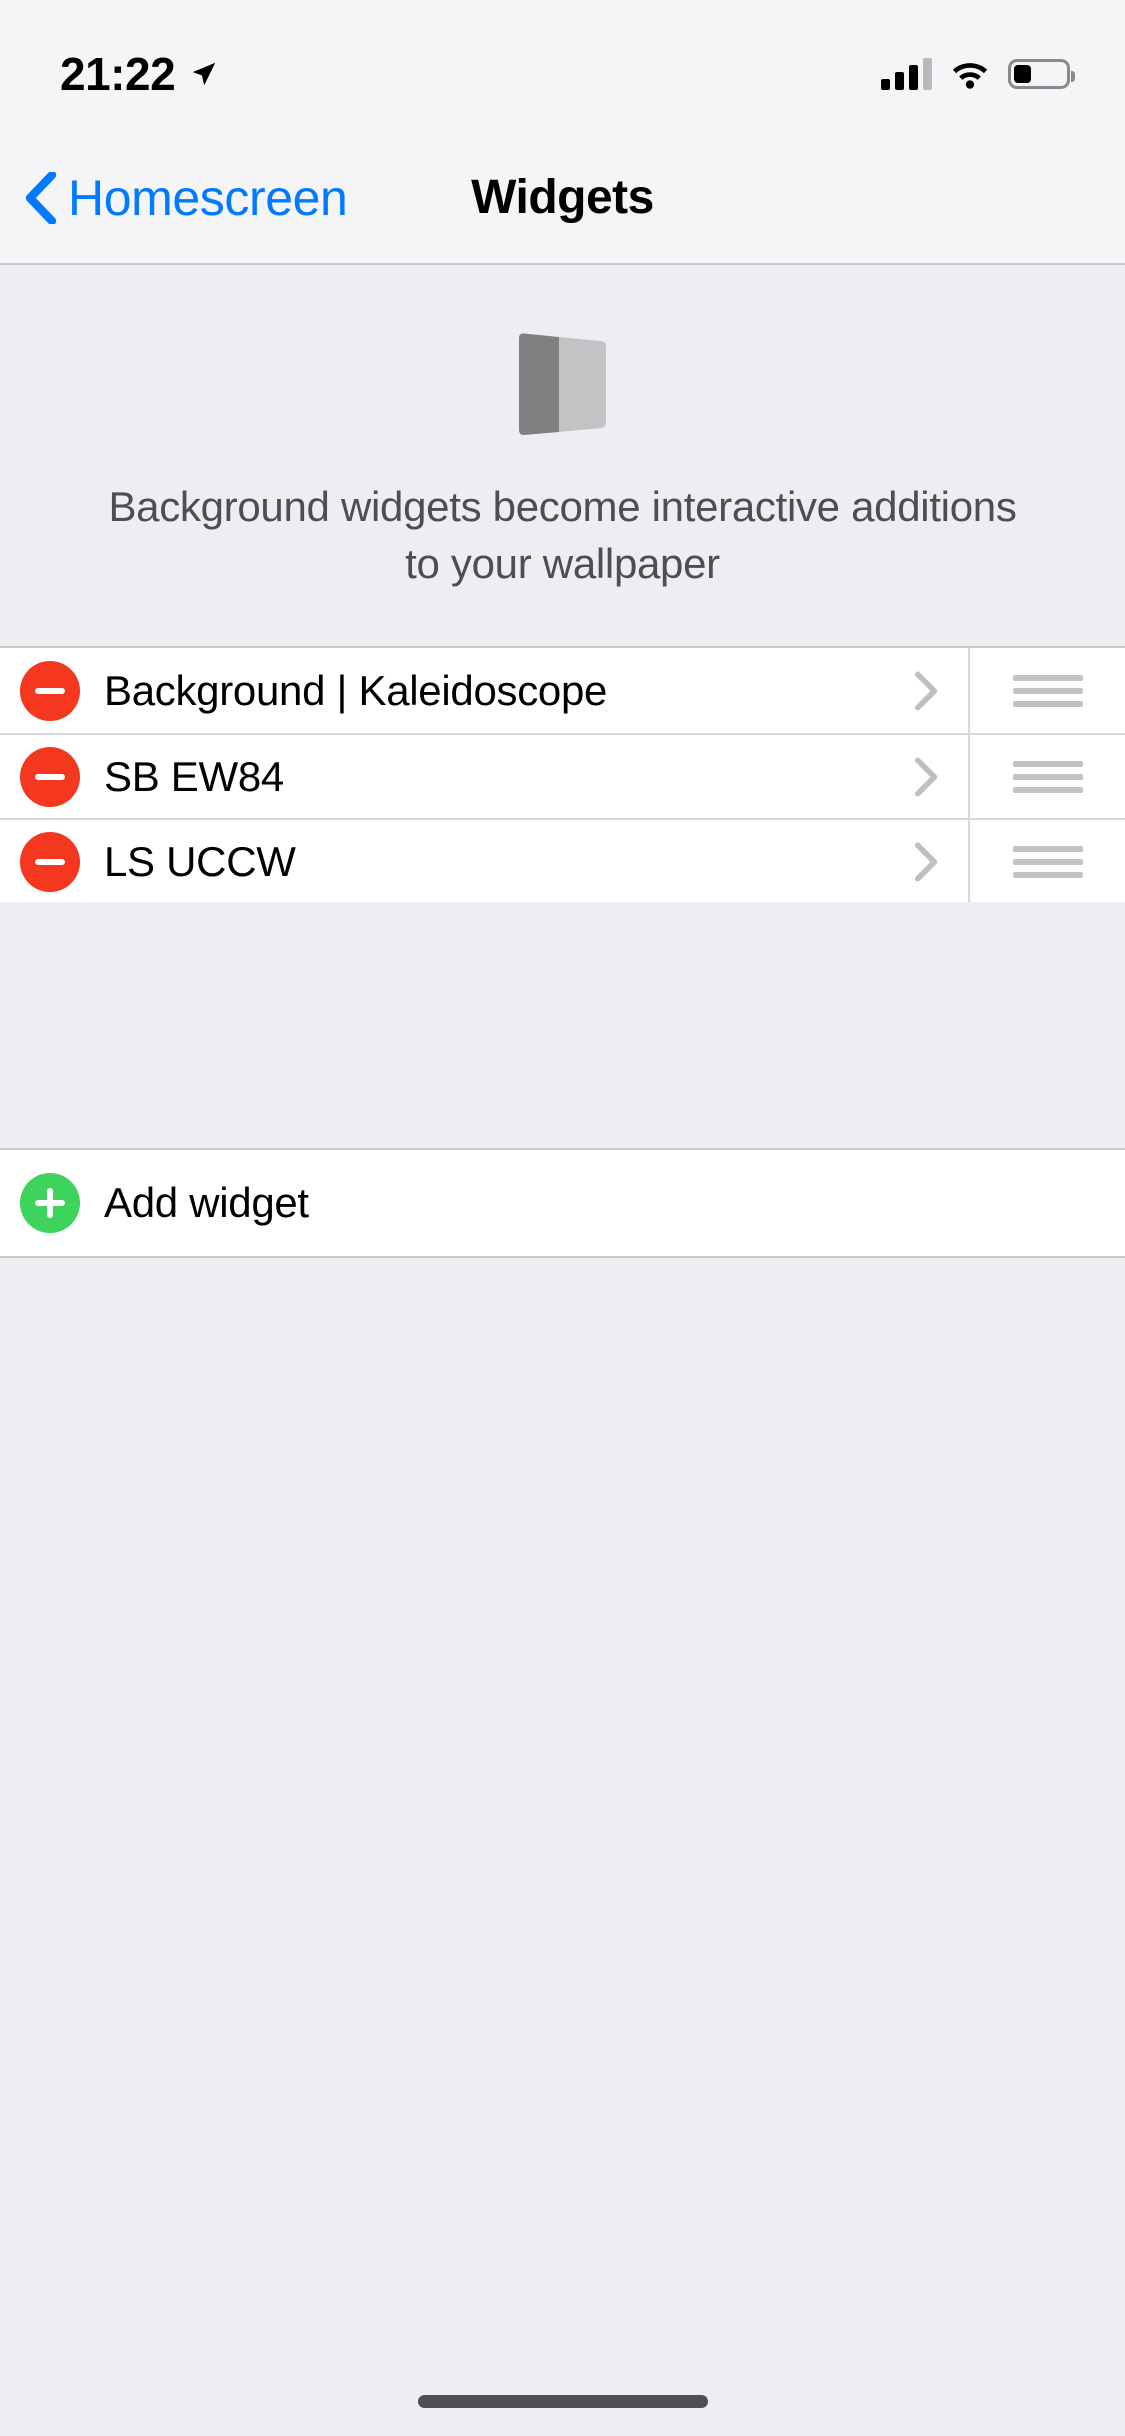  What do you see at coordinates (1041, 74) in the screenshot?
I see `battery-icon` at bounding box center [1041, 74].